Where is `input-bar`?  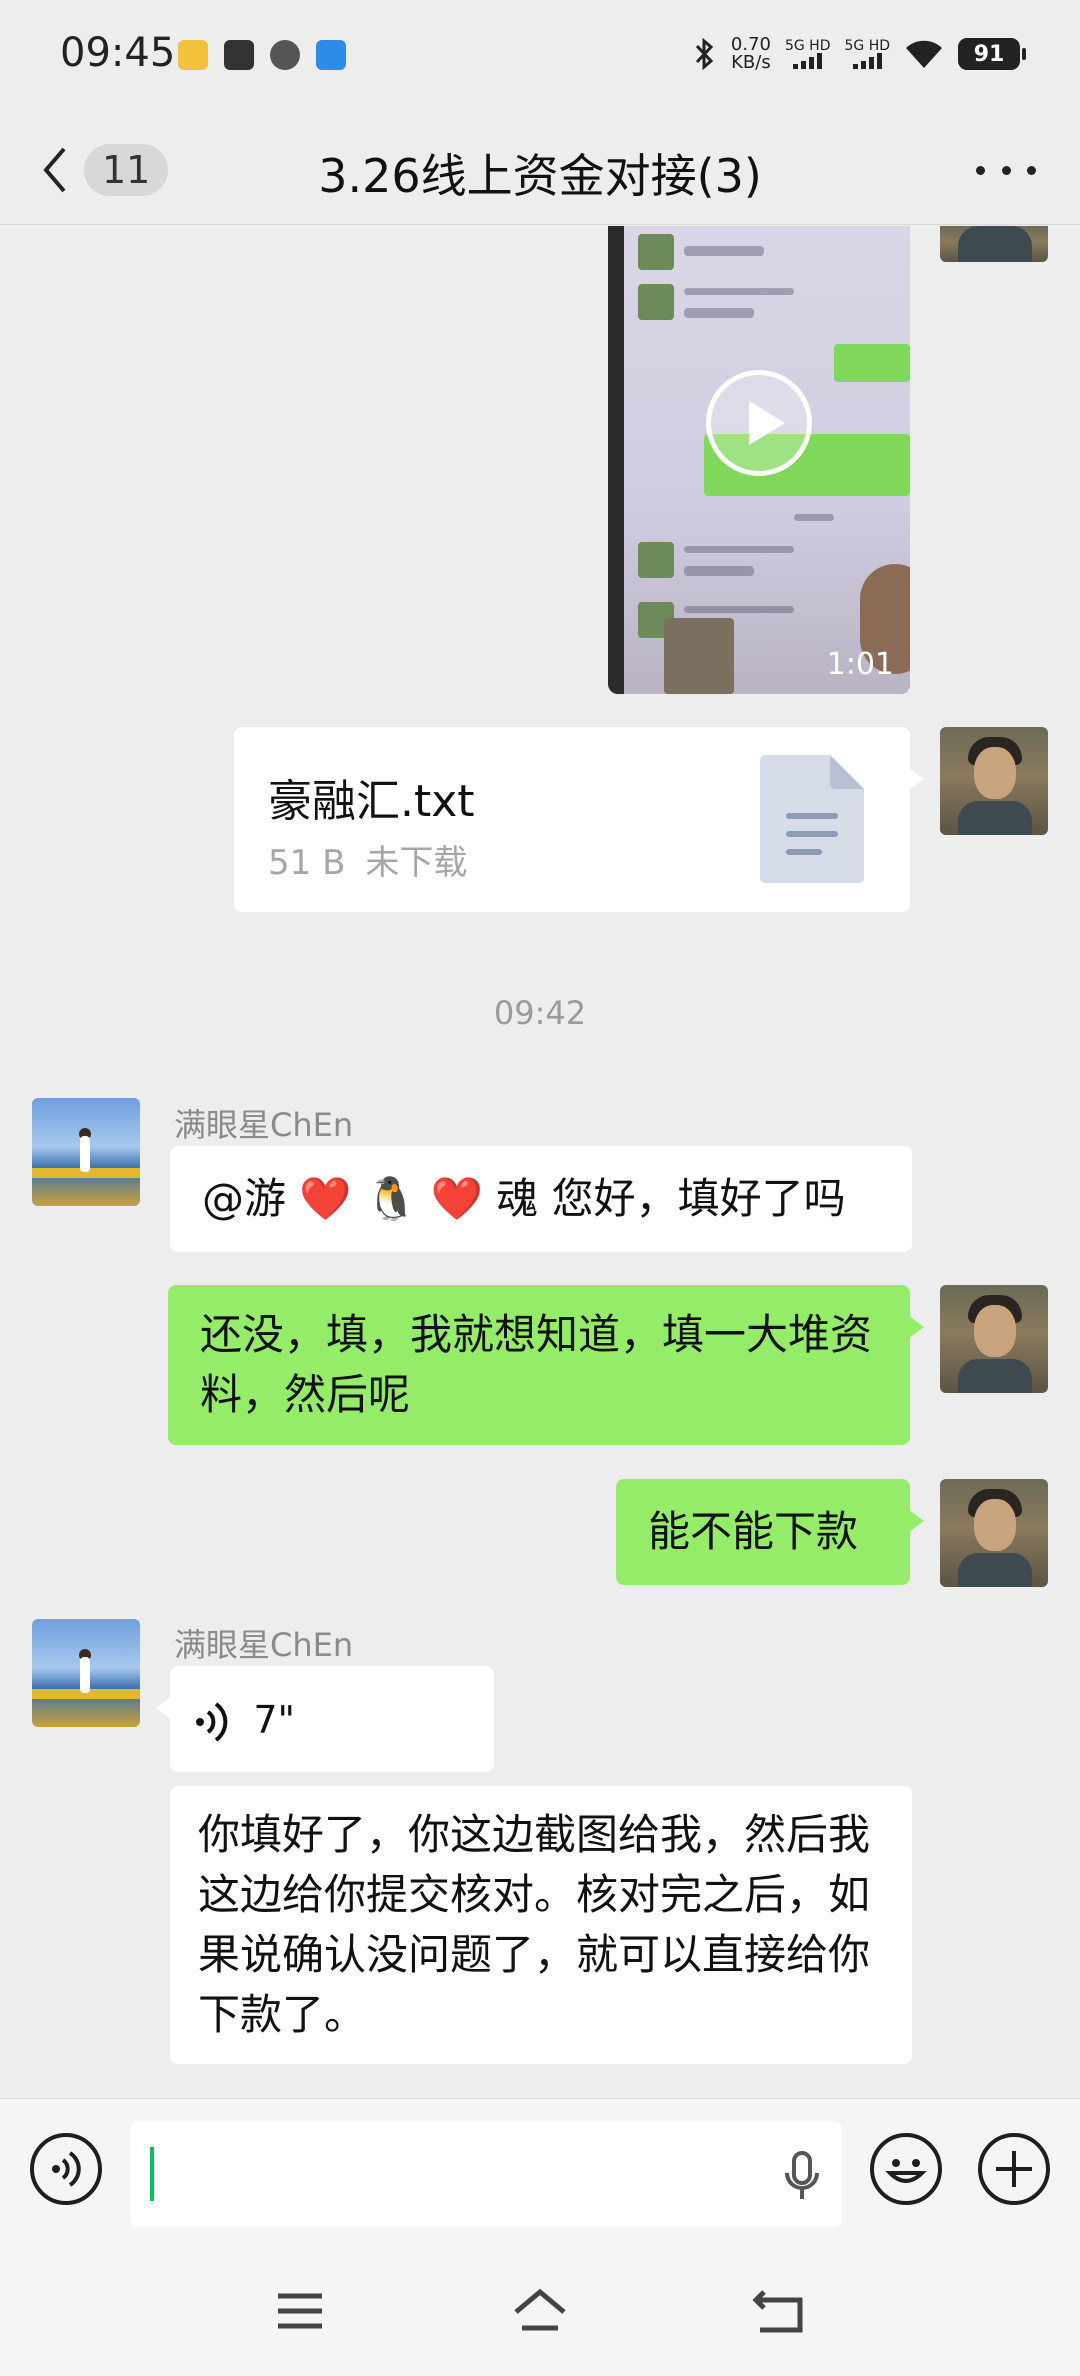
input-bar is located at coordinates (540, 2168).